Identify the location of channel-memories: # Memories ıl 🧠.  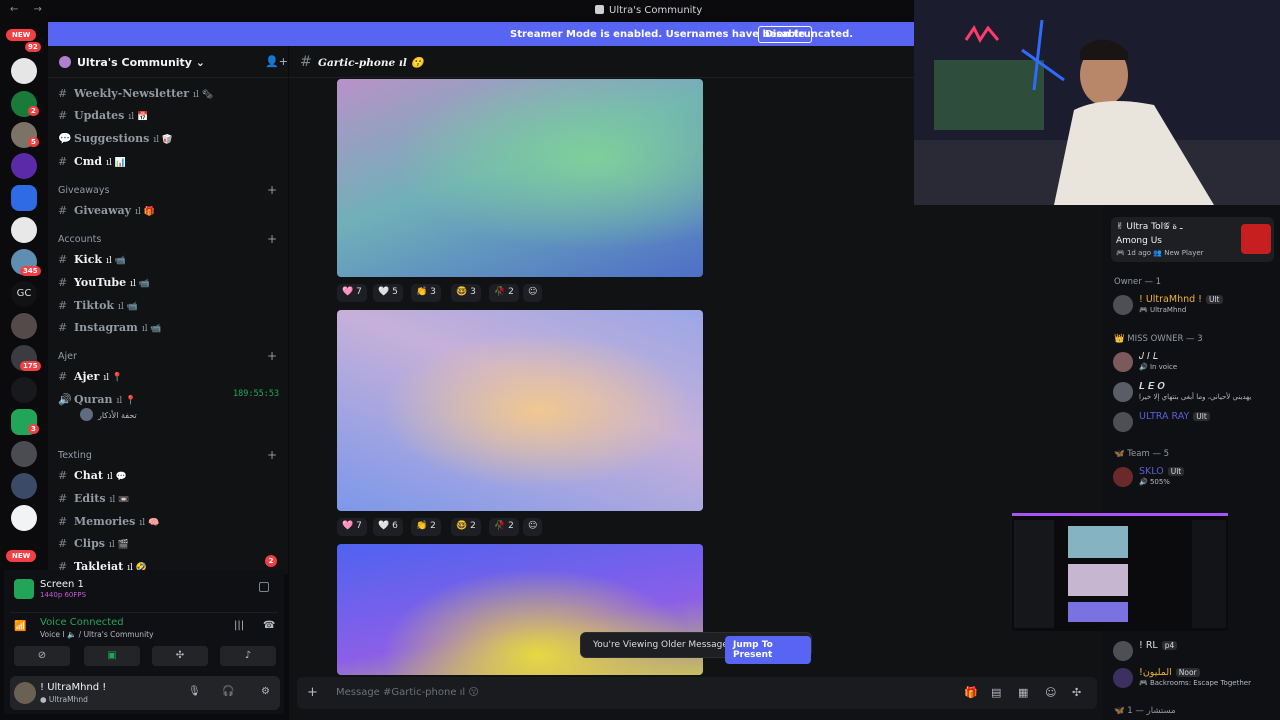
(108, 525).